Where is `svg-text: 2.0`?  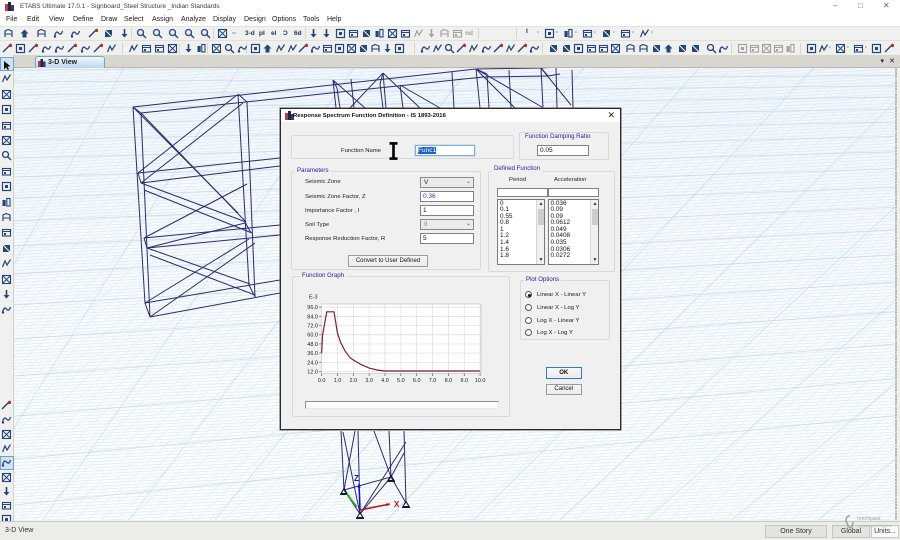 svg-text: 2.0 is located at coordinates (353, 381).